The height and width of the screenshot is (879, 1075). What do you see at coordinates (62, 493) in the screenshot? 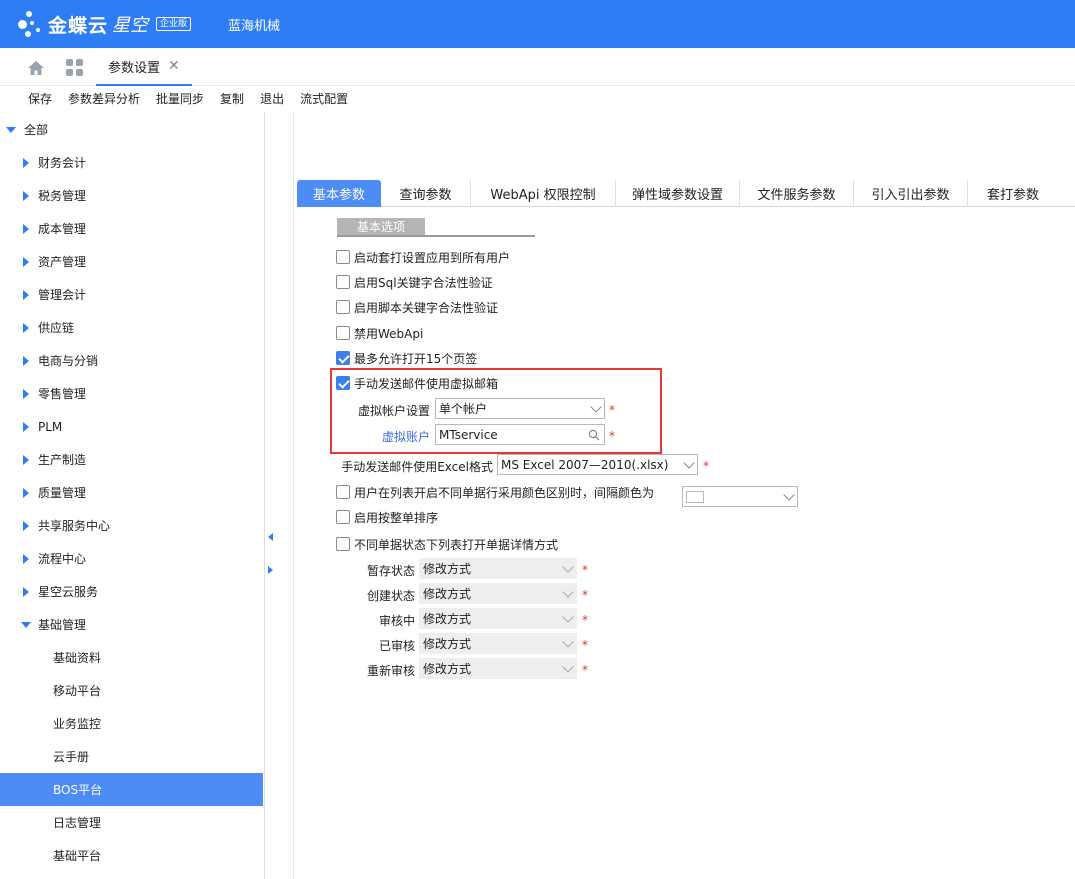
I see `sidebar-item-label: 质量管理` at bounding box center [62, 493].